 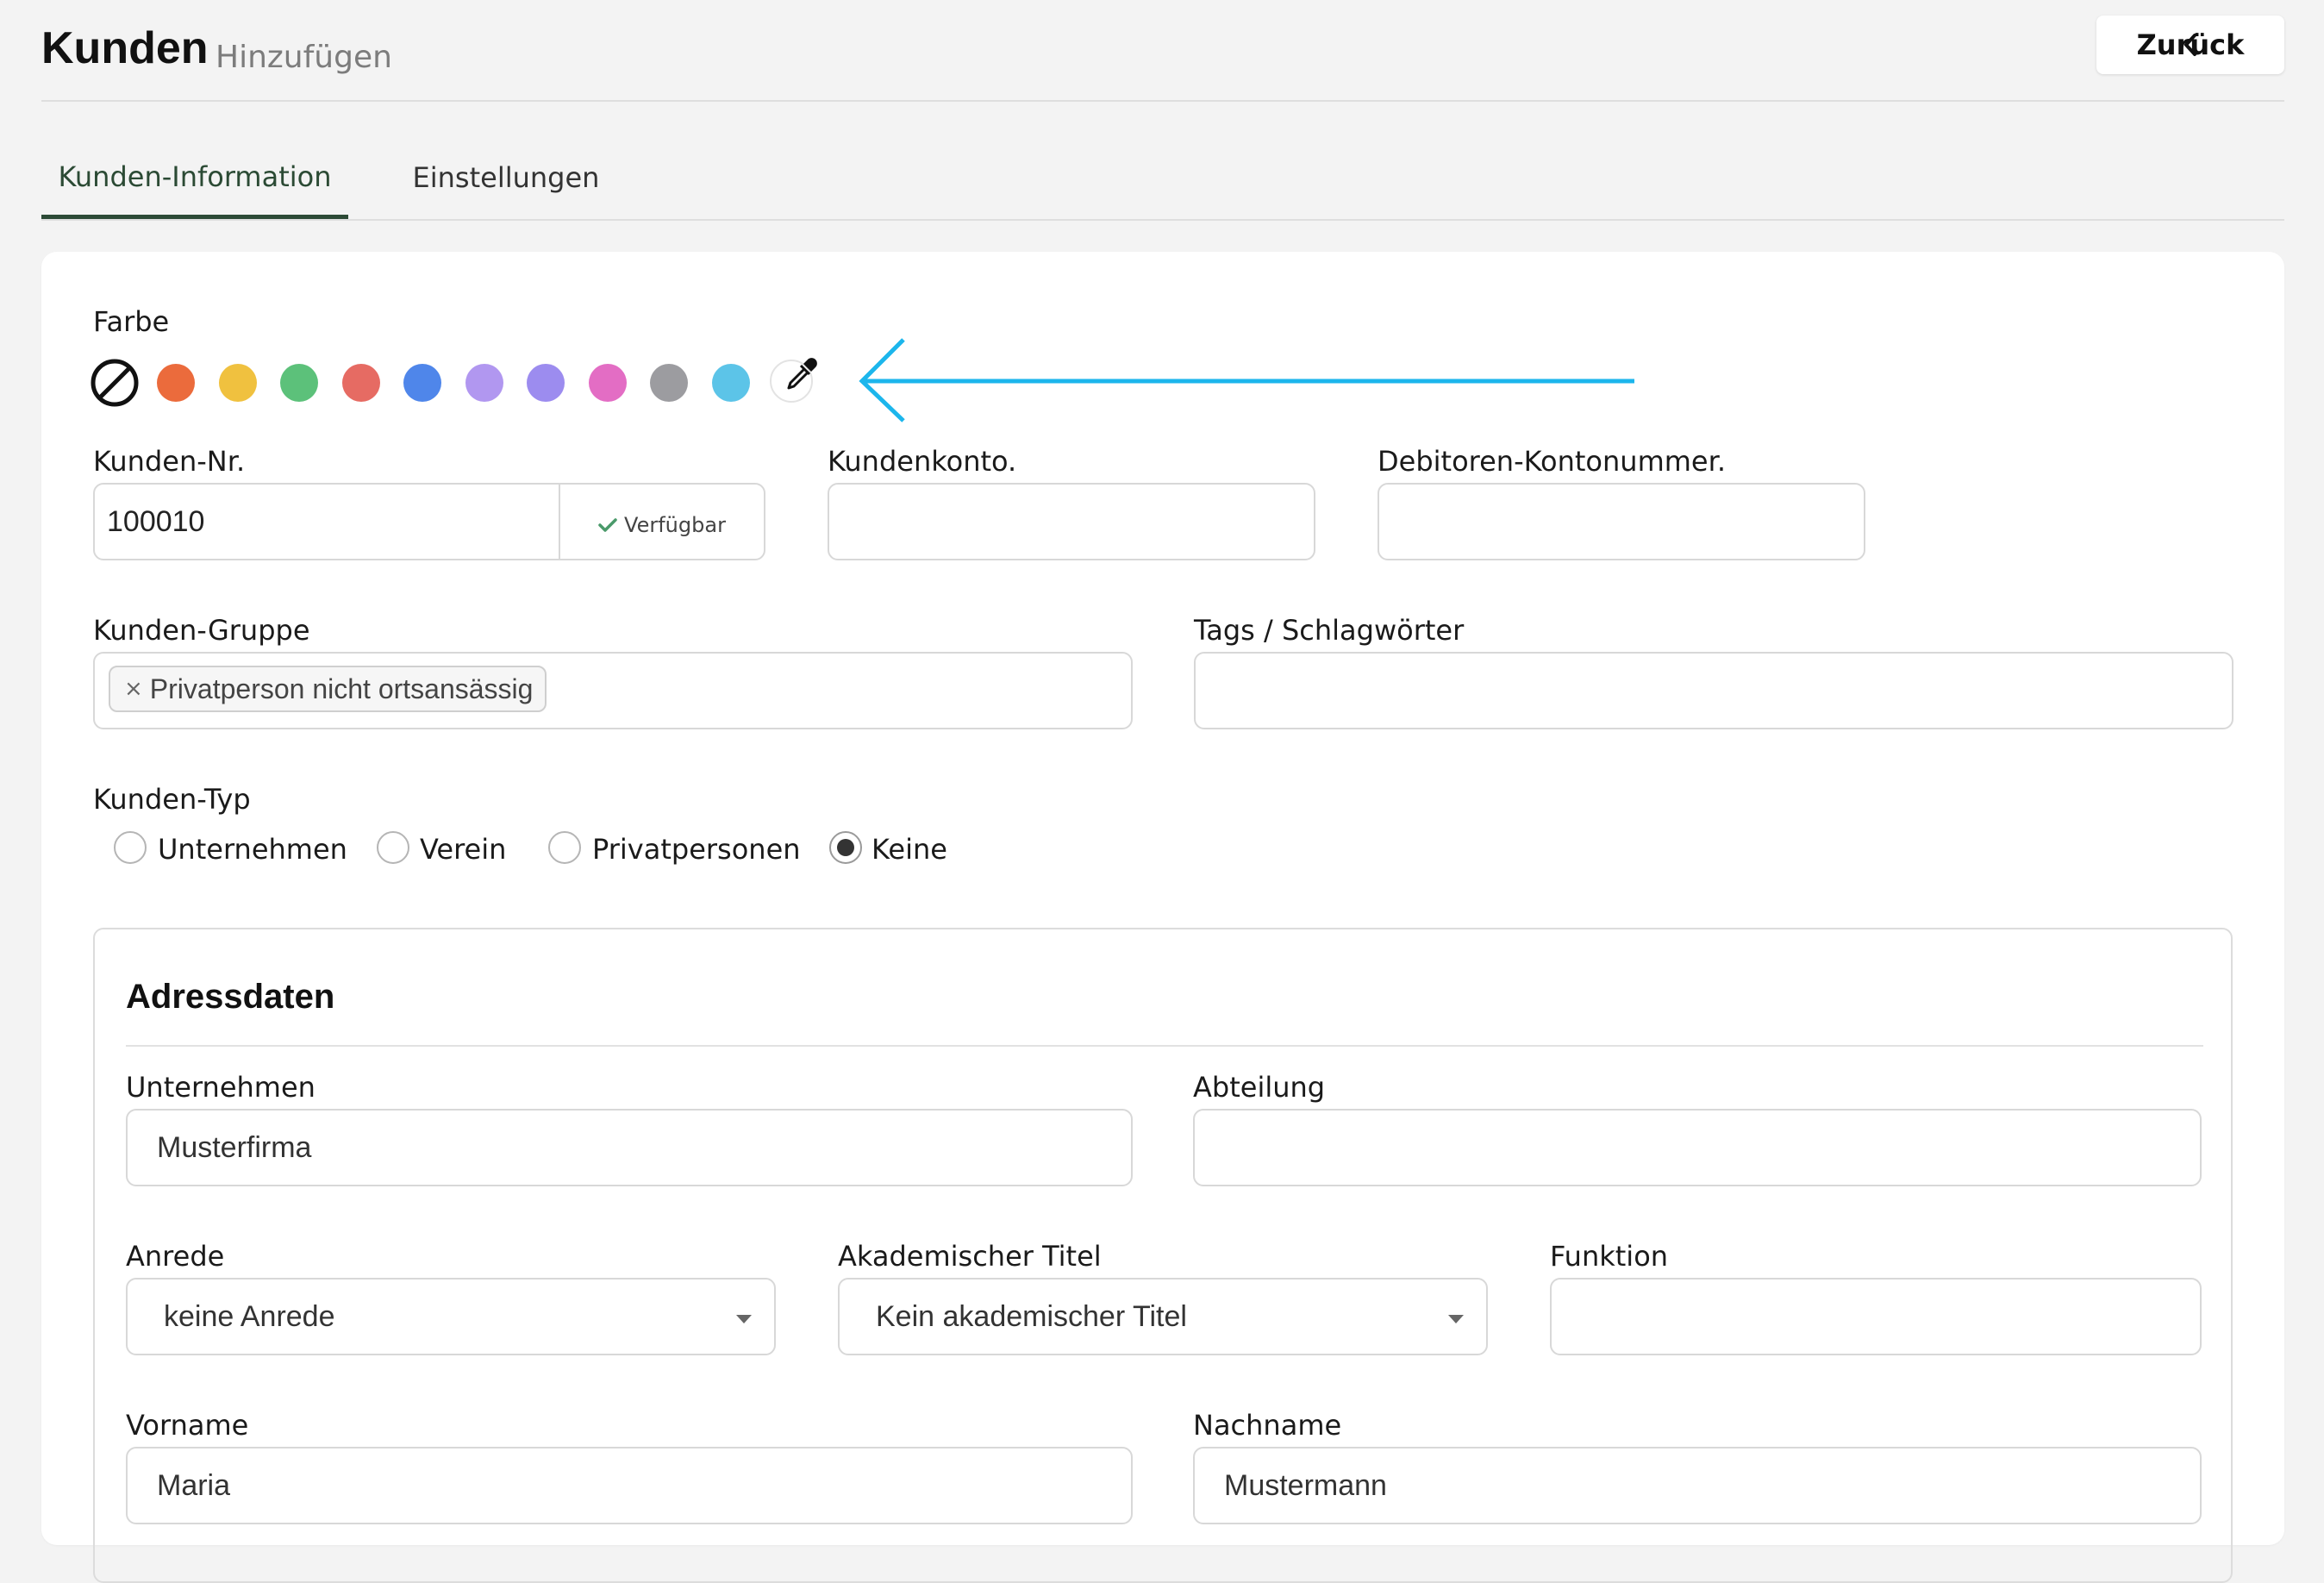 I want to click on availability-addon: Verfügbar, so click(x=662, y=522).